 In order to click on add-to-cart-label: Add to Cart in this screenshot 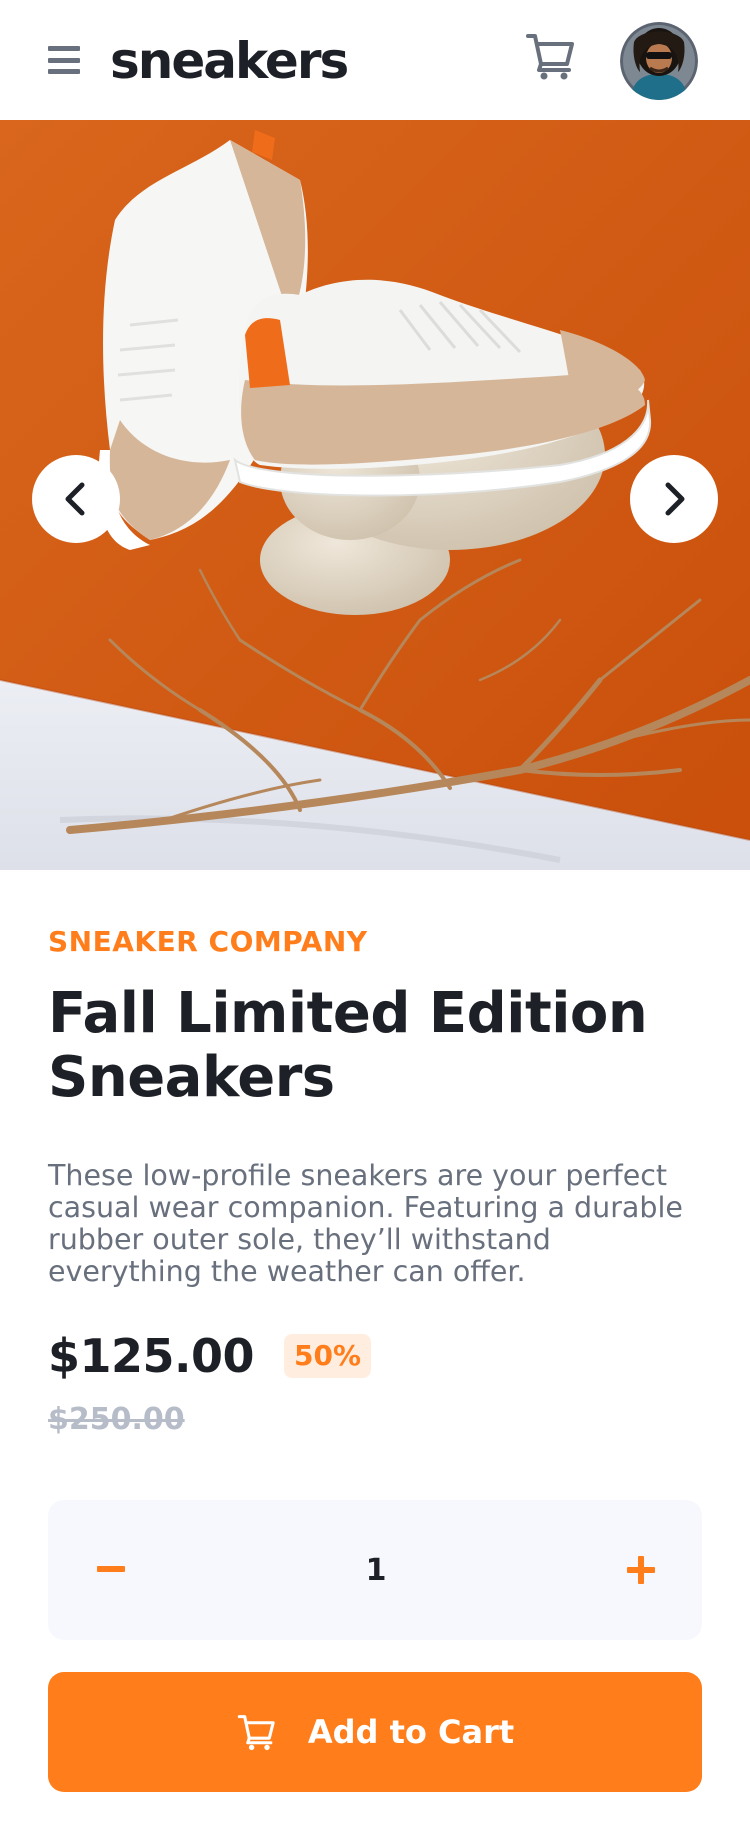, I will do `click(411, 1732)`.